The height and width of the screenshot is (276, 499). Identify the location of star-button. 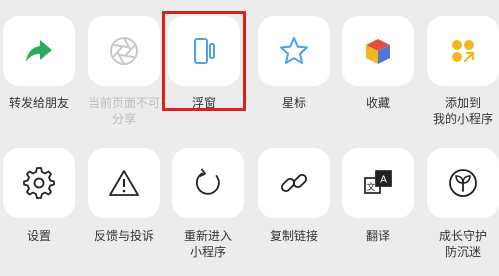
(294, 51).